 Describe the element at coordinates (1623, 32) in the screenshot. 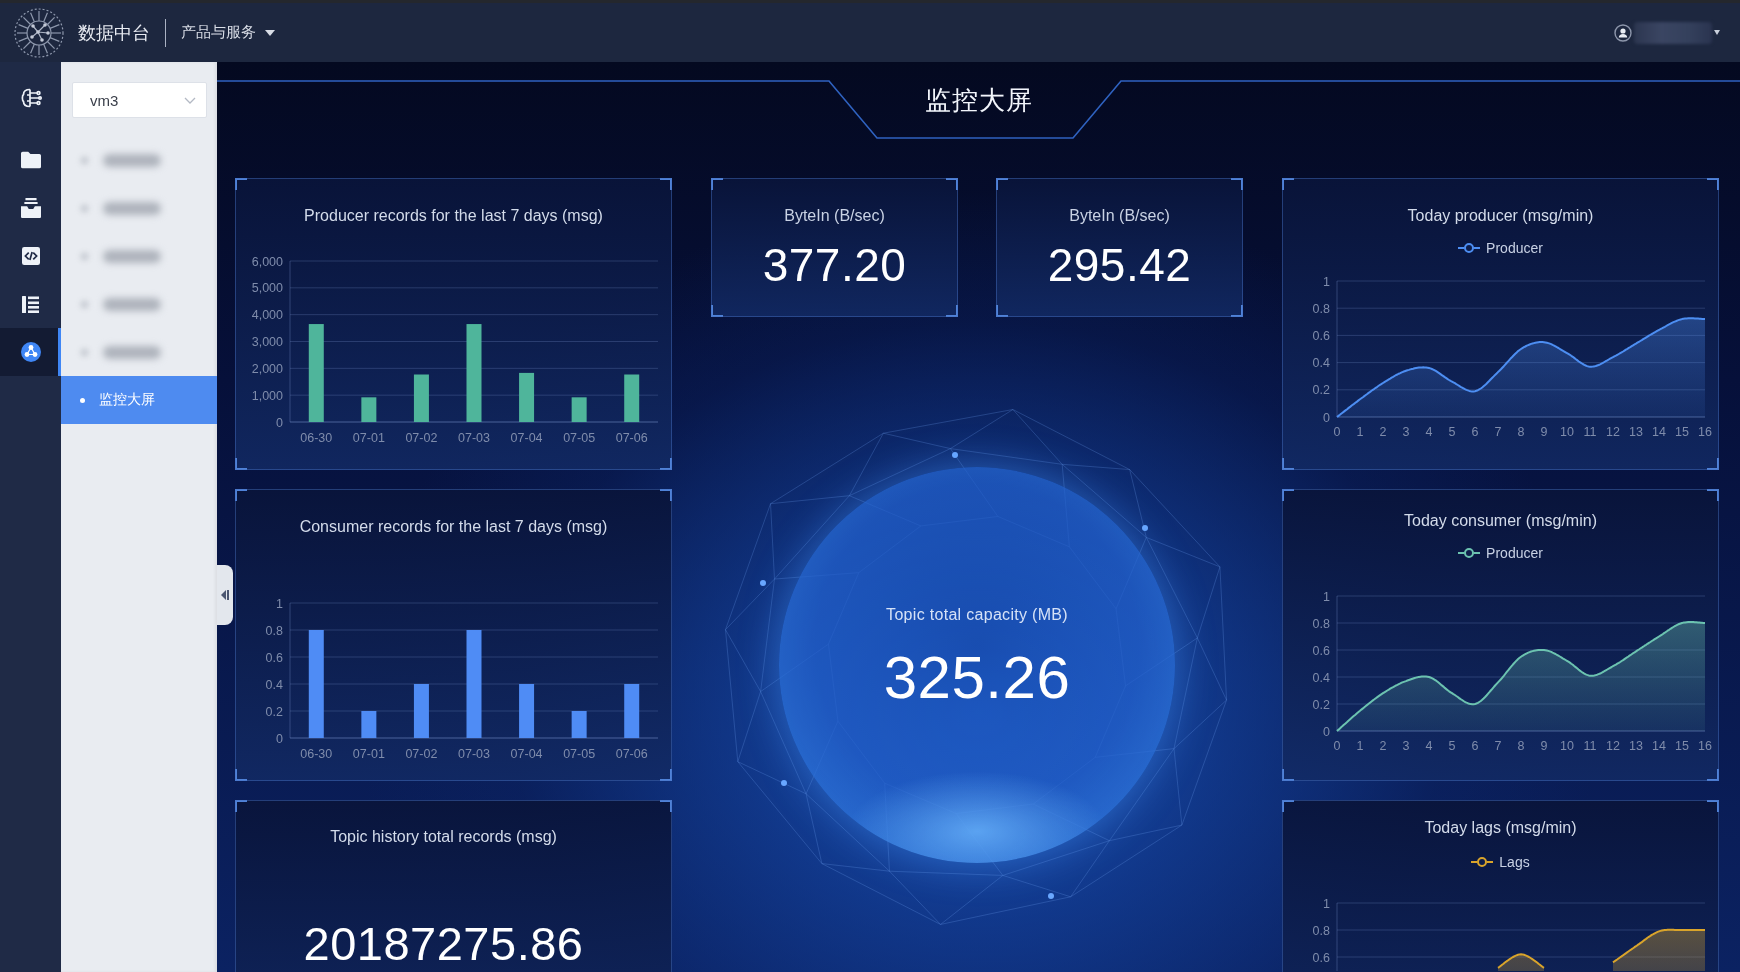

I see `user-avatar-icon` at that location.